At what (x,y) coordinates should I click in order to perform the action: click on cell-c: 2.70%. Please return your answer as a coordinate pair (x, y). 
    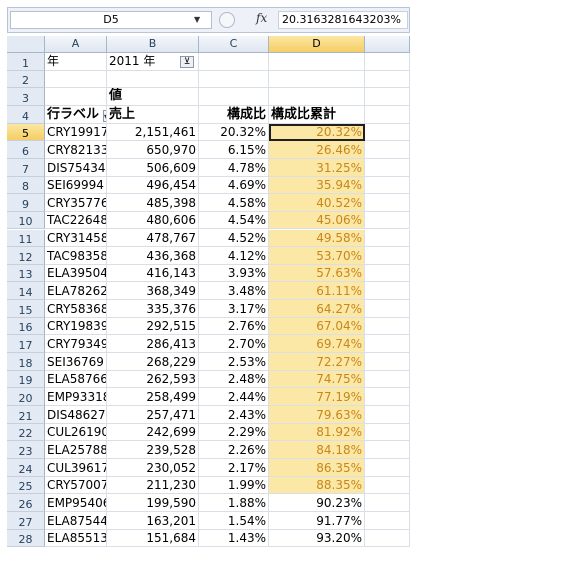
    Looking at the image, I should click on (234, 344).